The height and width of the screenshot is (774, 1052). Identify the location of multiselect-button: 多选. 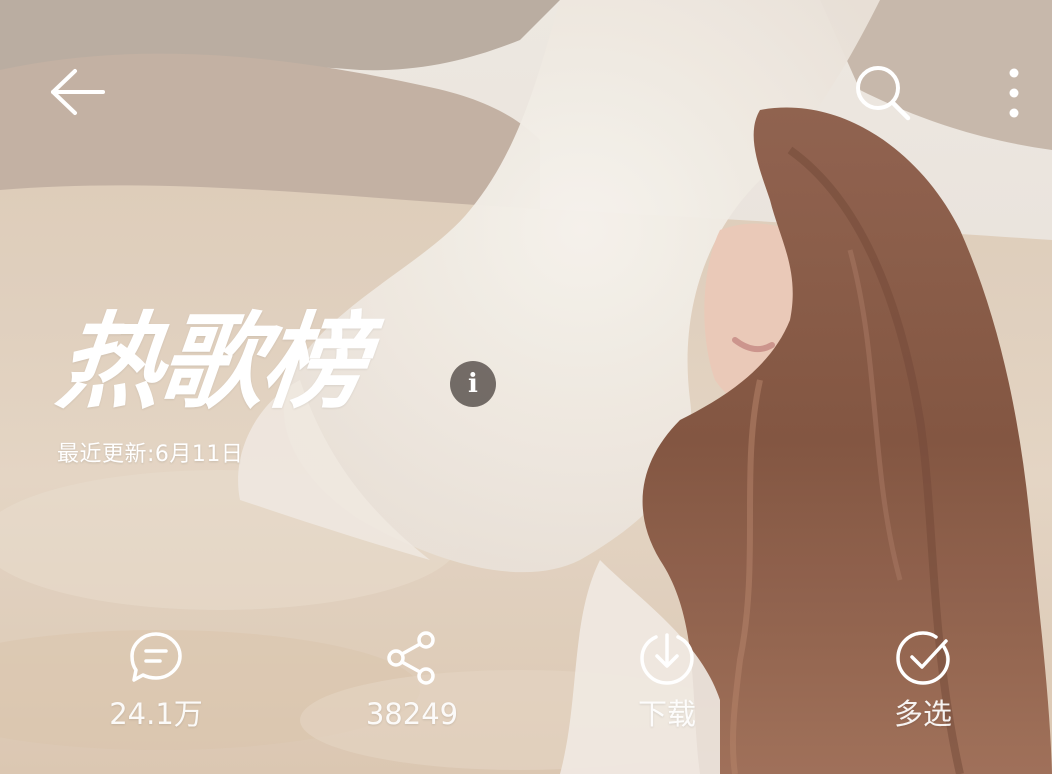
(923, 678).